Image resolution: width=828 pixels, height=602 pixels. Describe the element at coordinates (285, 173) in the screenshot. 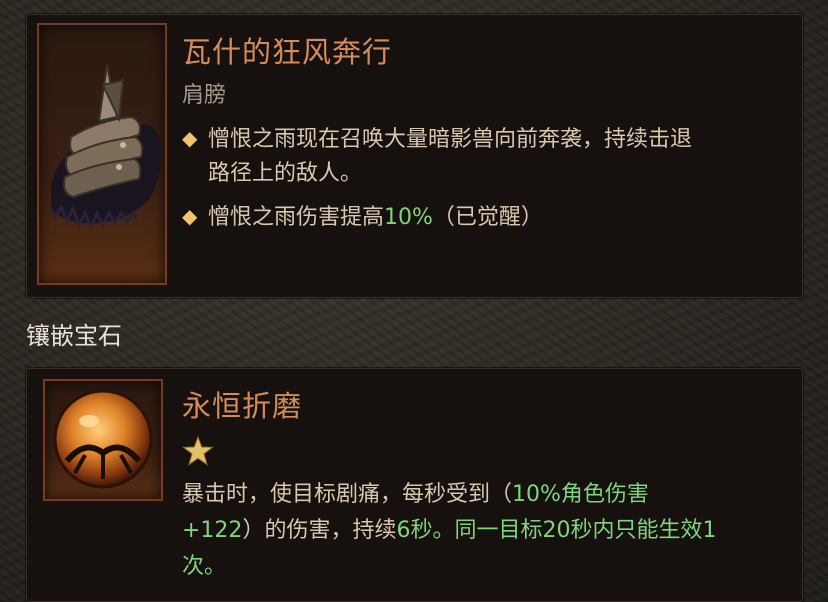

I see `affix-text-continued: 路径上的敌人。` at that location.